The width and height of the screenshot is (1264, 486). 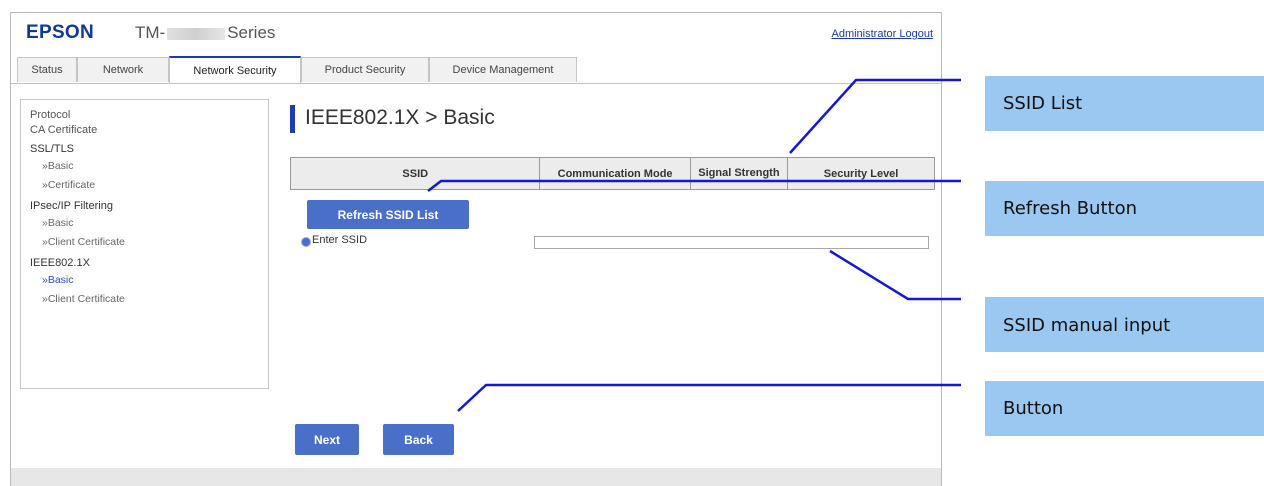 I want to click on callout-ssid-manual-input: SSID manual input, so click(x=1124, y=324).